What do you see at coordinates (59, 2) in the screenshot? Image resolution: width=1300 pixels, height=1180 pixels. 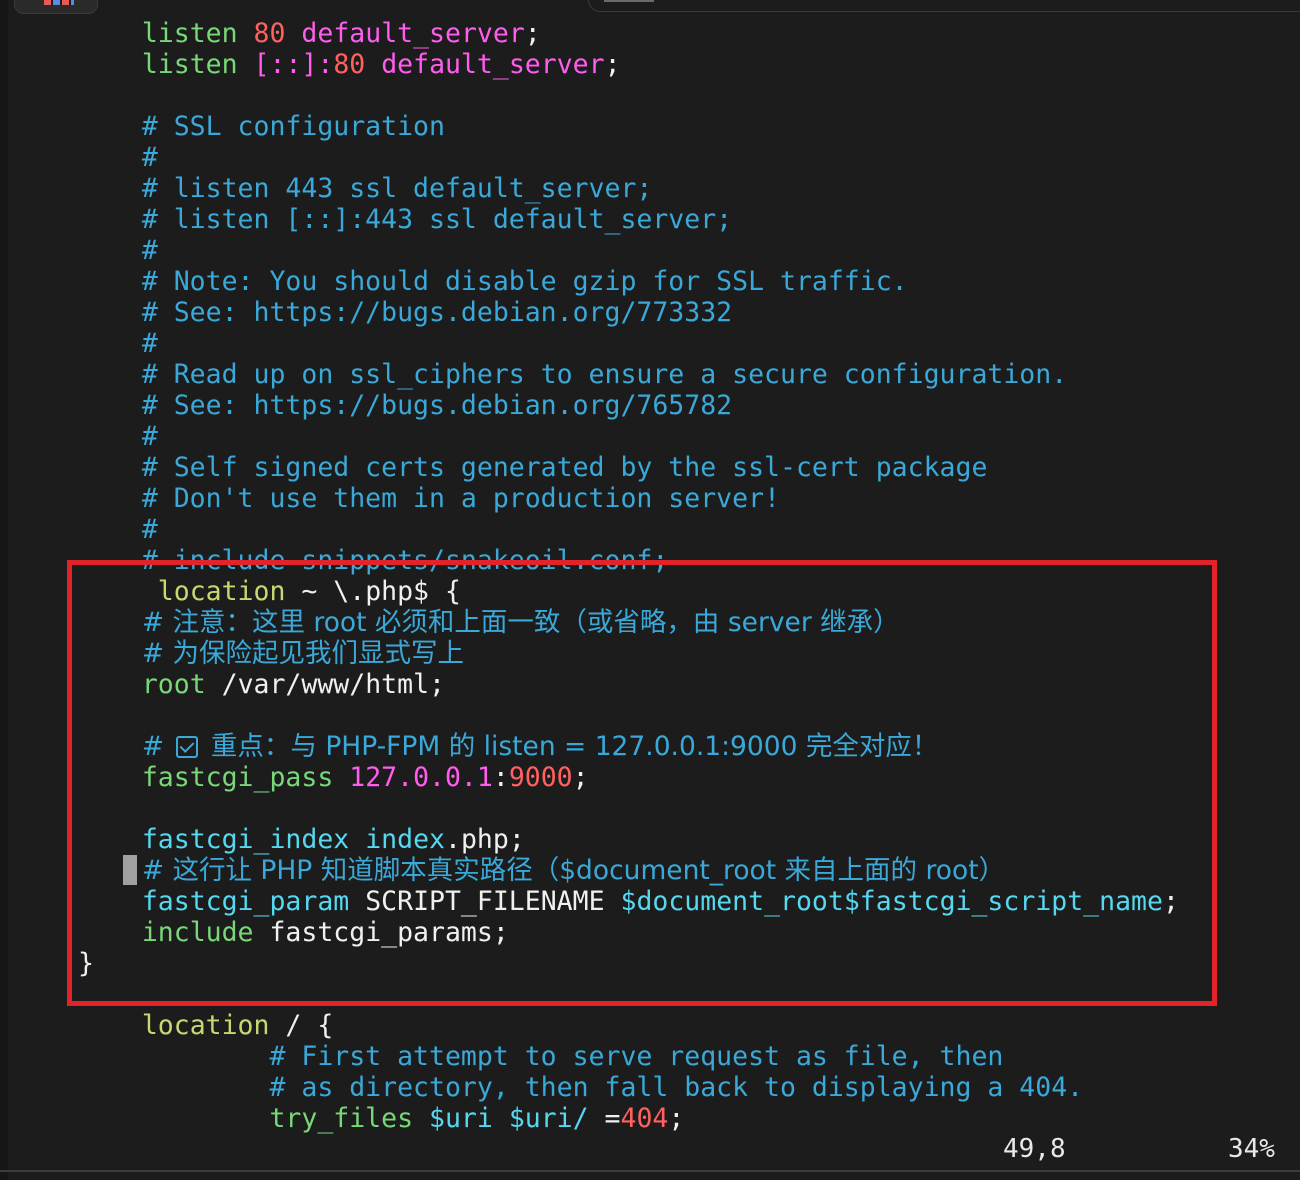 I see `app-icon` at bounding box center [59, 2].